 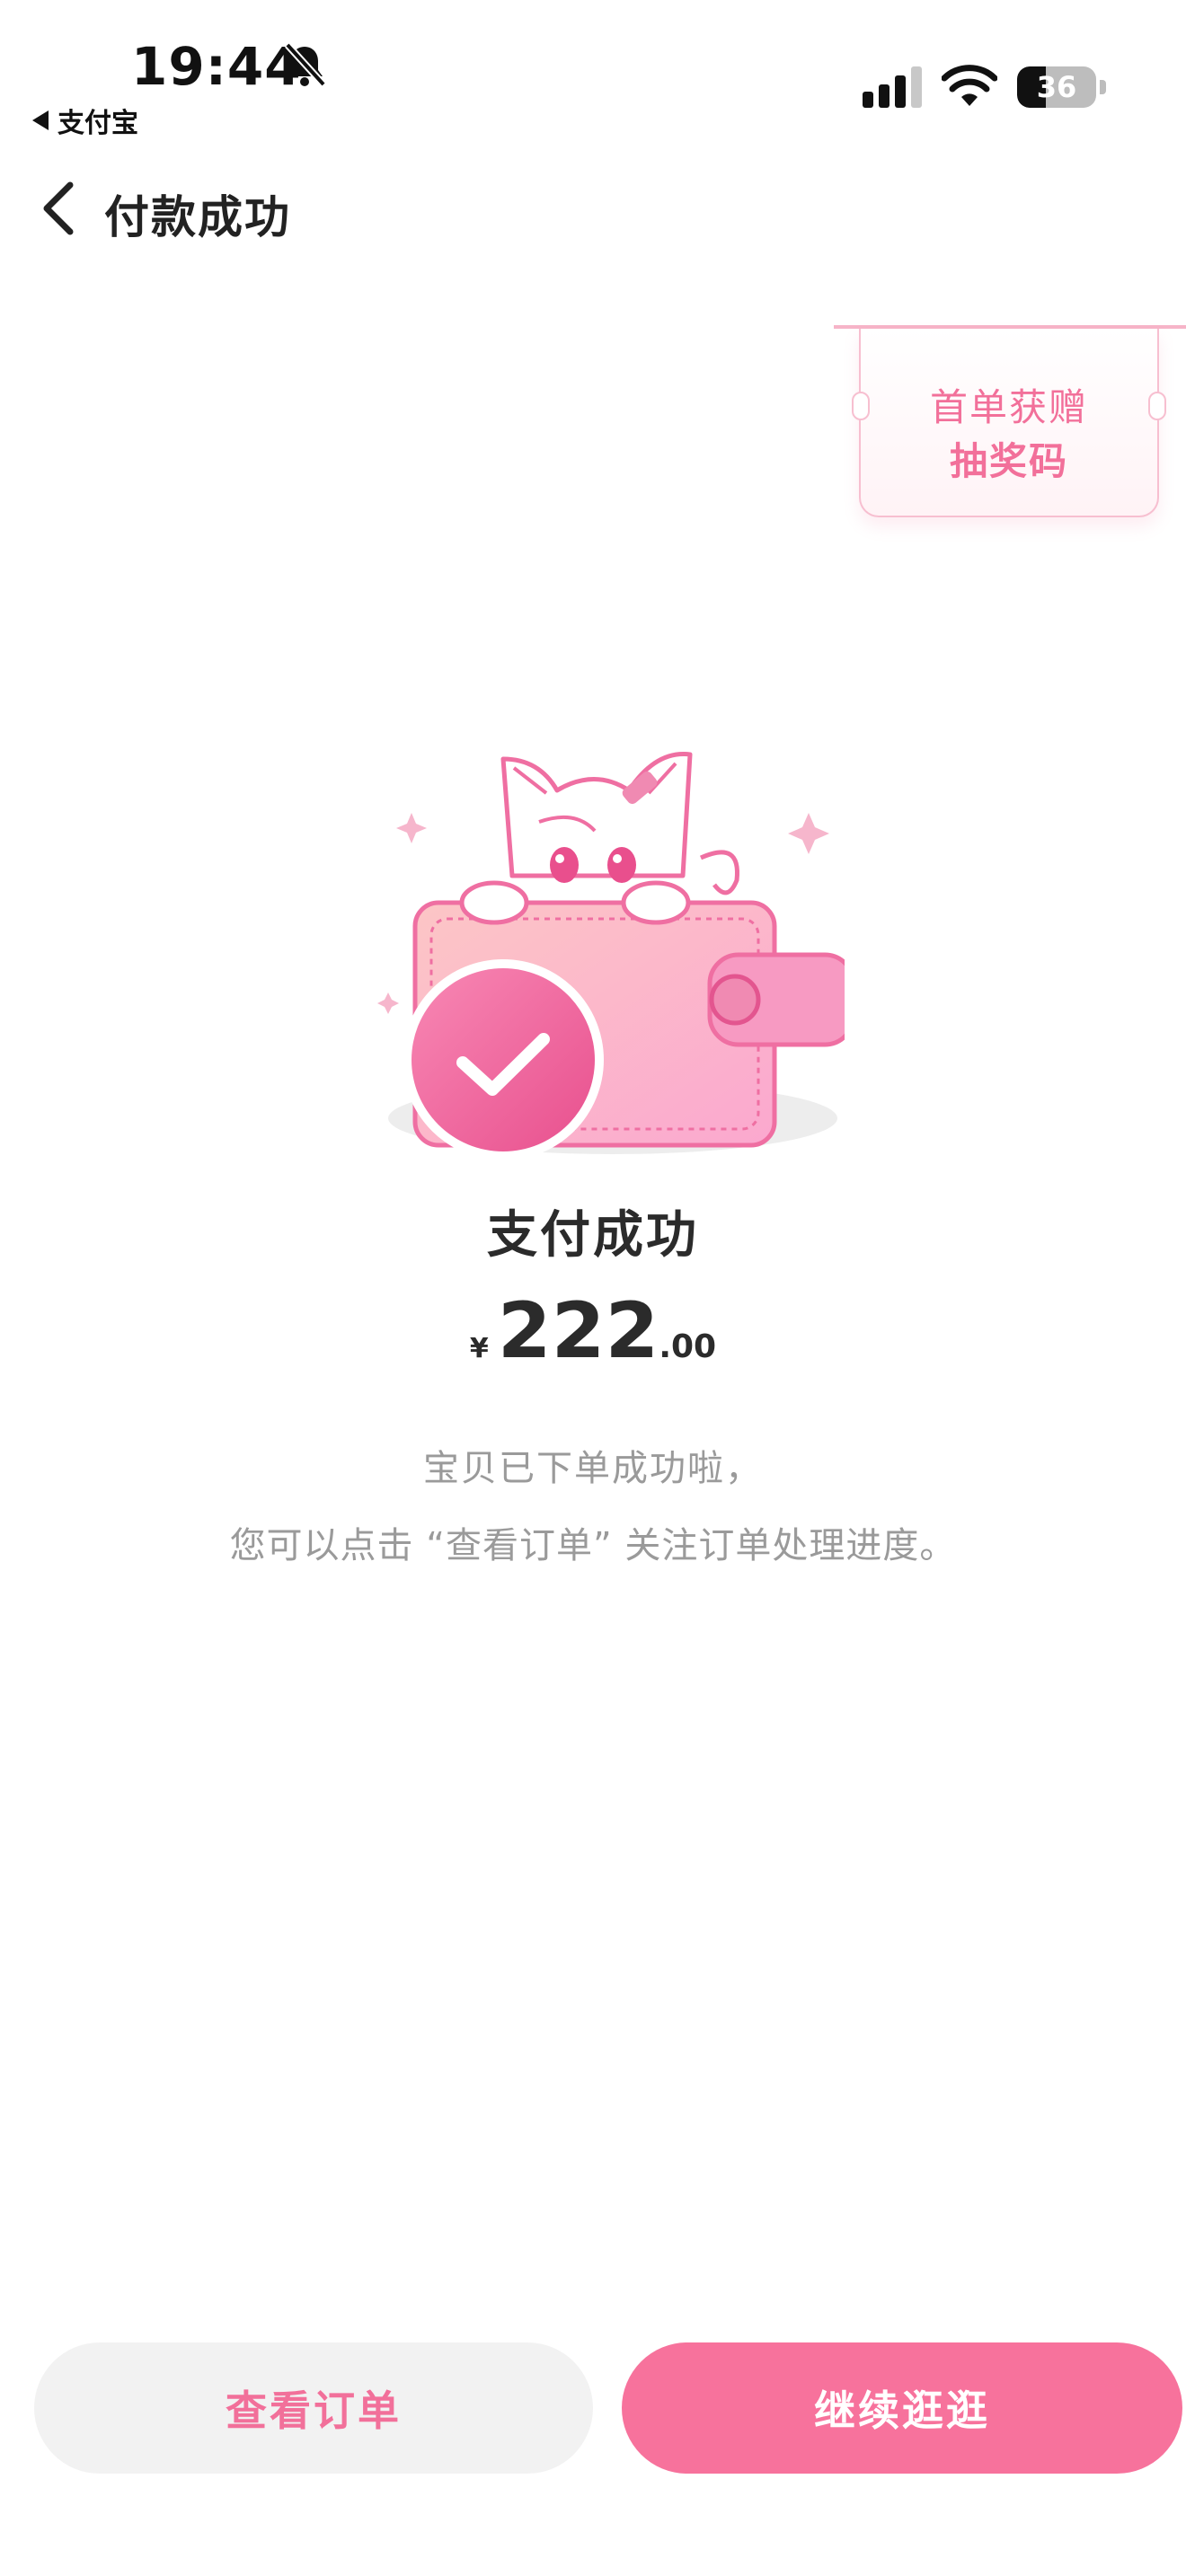 I want to click on back-to-app-link: 支付宝, so click(x=85, y=120).